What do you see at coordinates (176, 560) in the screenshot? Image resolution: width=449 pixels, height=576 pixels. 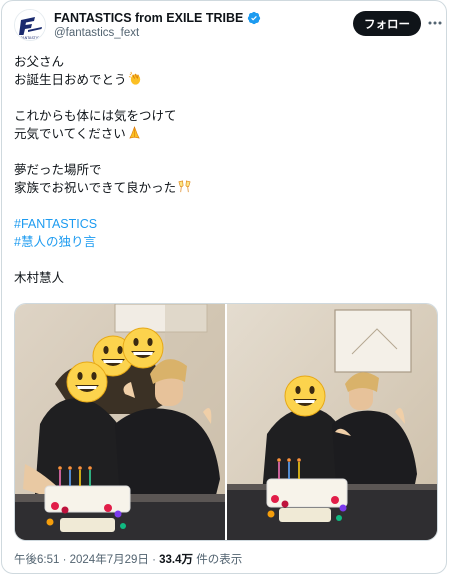 I see `views-count: 33.4万` at bounding box center [176, 560].